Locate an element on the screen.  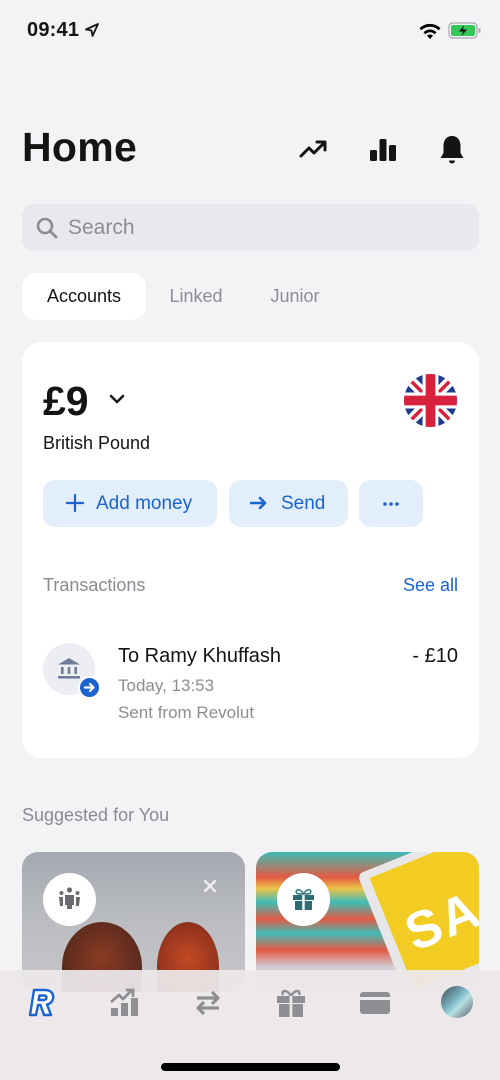
friends-icon is located at coordinates (69, 898).